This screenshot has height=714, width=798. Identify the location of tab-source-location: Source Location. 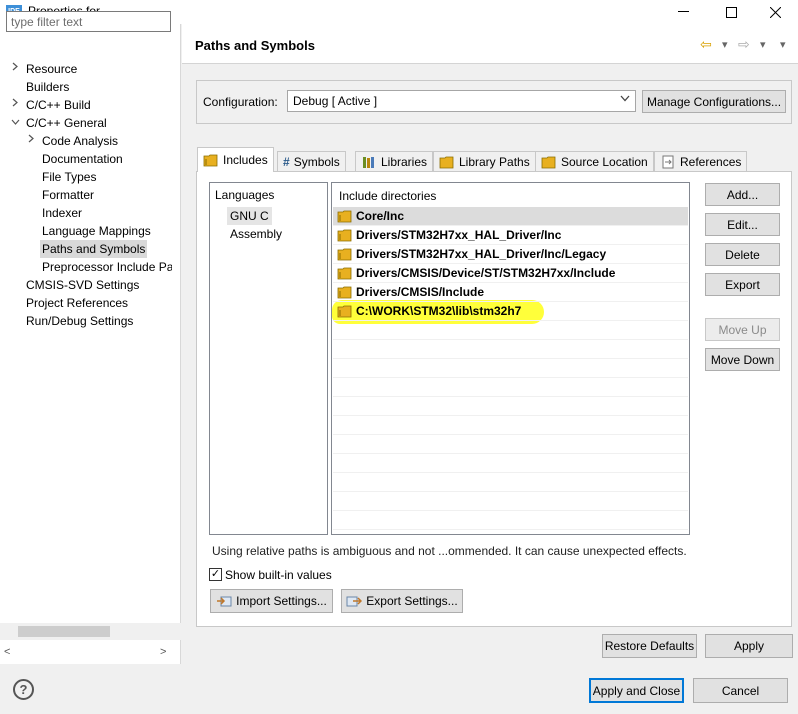
(594, 161).